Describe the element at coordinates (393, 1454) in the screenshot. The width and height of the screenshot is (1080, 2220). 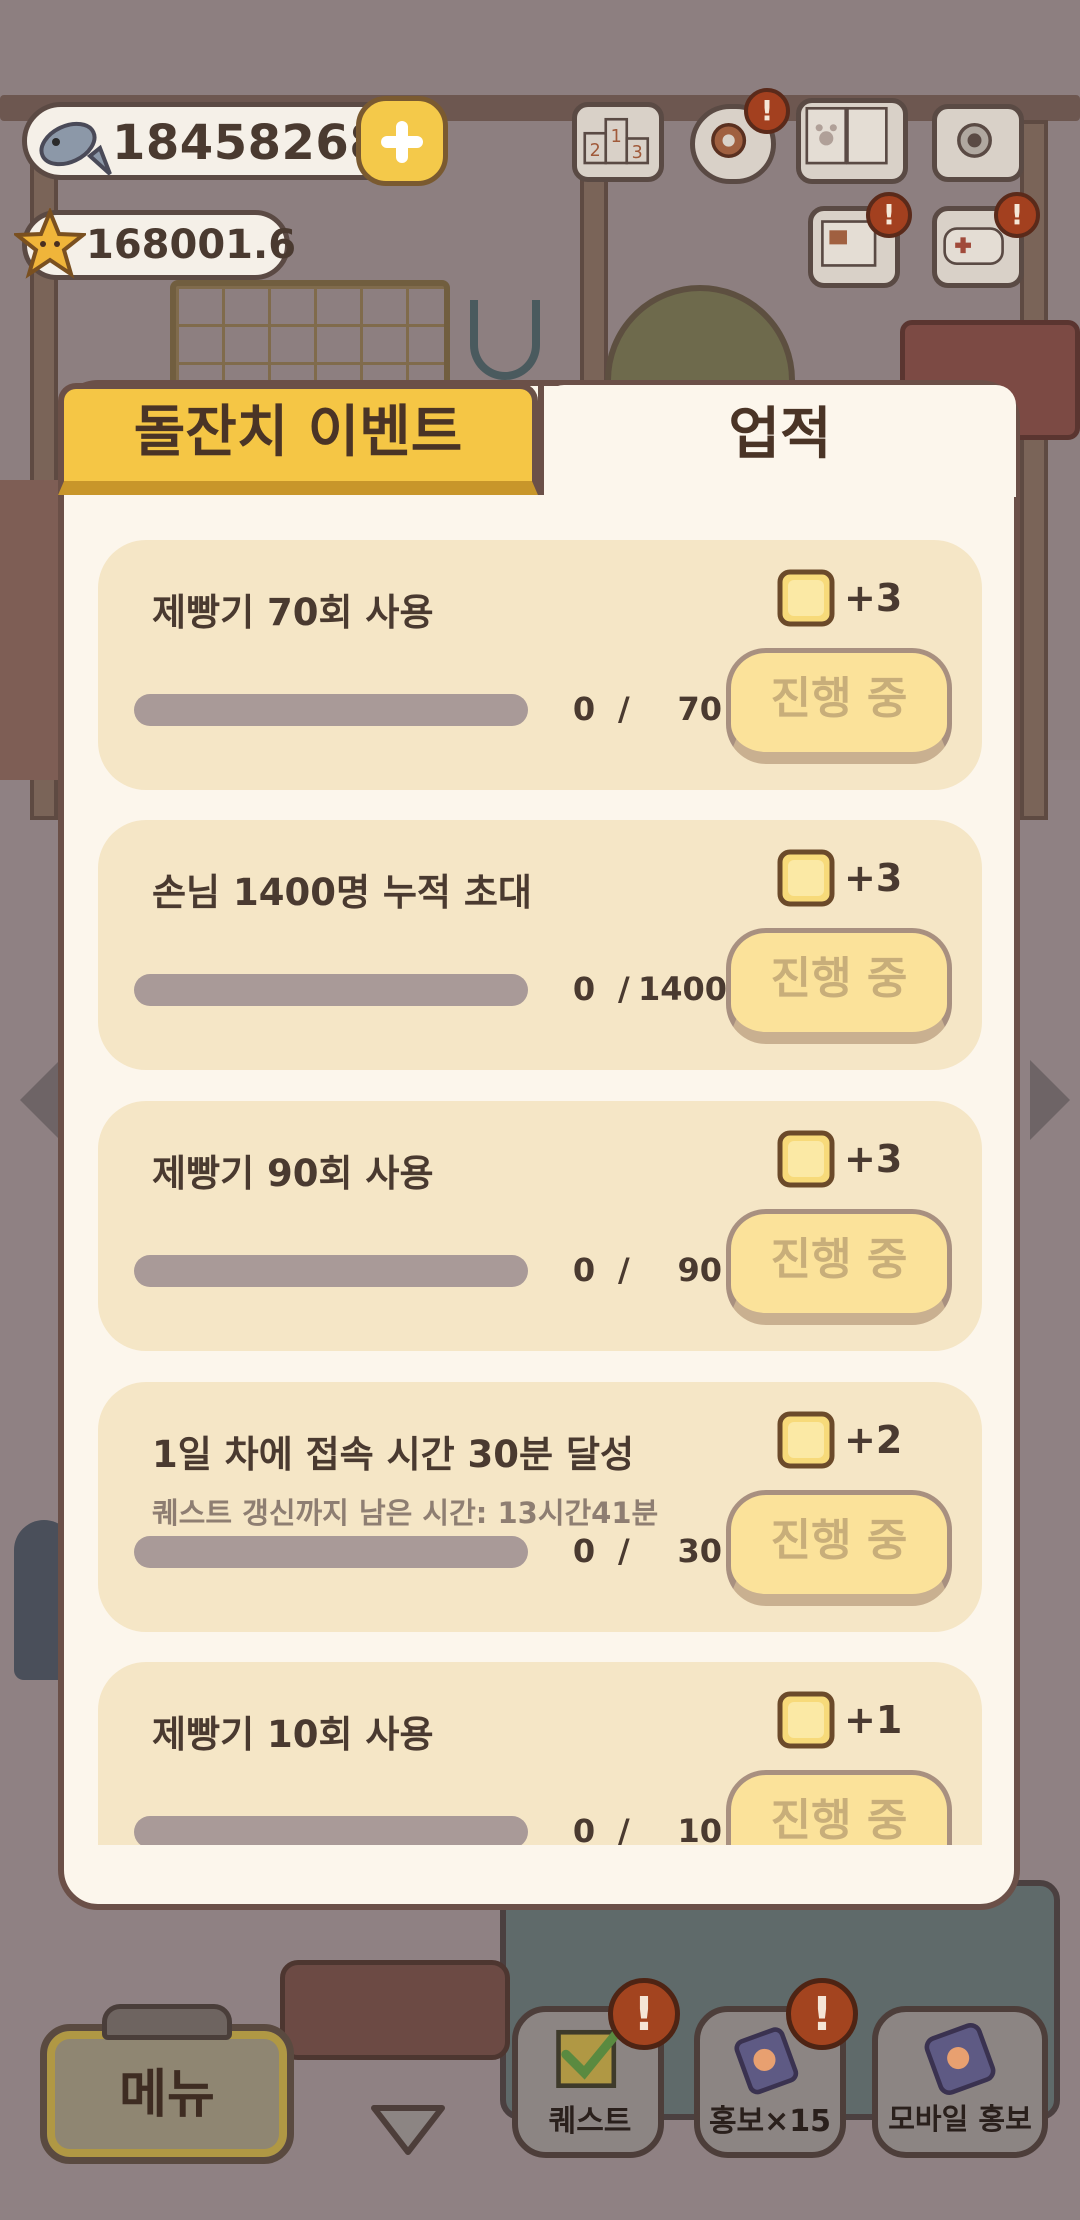
I see `achievement-title: 1일 차에 접속 시간 30분 달성` at that location.